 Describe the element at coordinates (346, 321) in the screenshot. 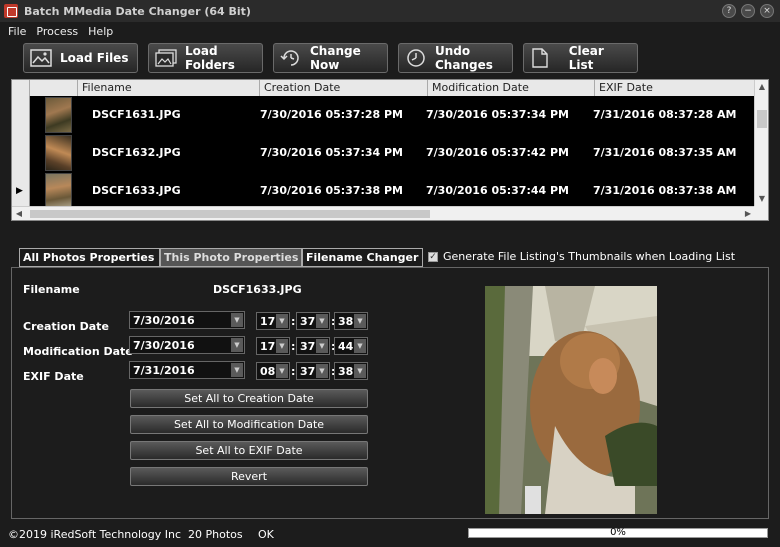

I see `creation-second-value: 38` at that location.